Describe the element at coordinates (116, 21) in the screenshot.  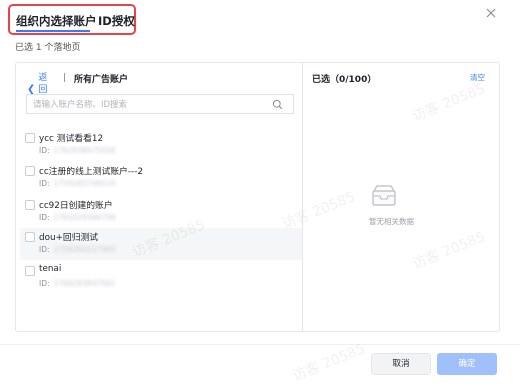
I see `tab-id-authorization: ID授权` at that location.